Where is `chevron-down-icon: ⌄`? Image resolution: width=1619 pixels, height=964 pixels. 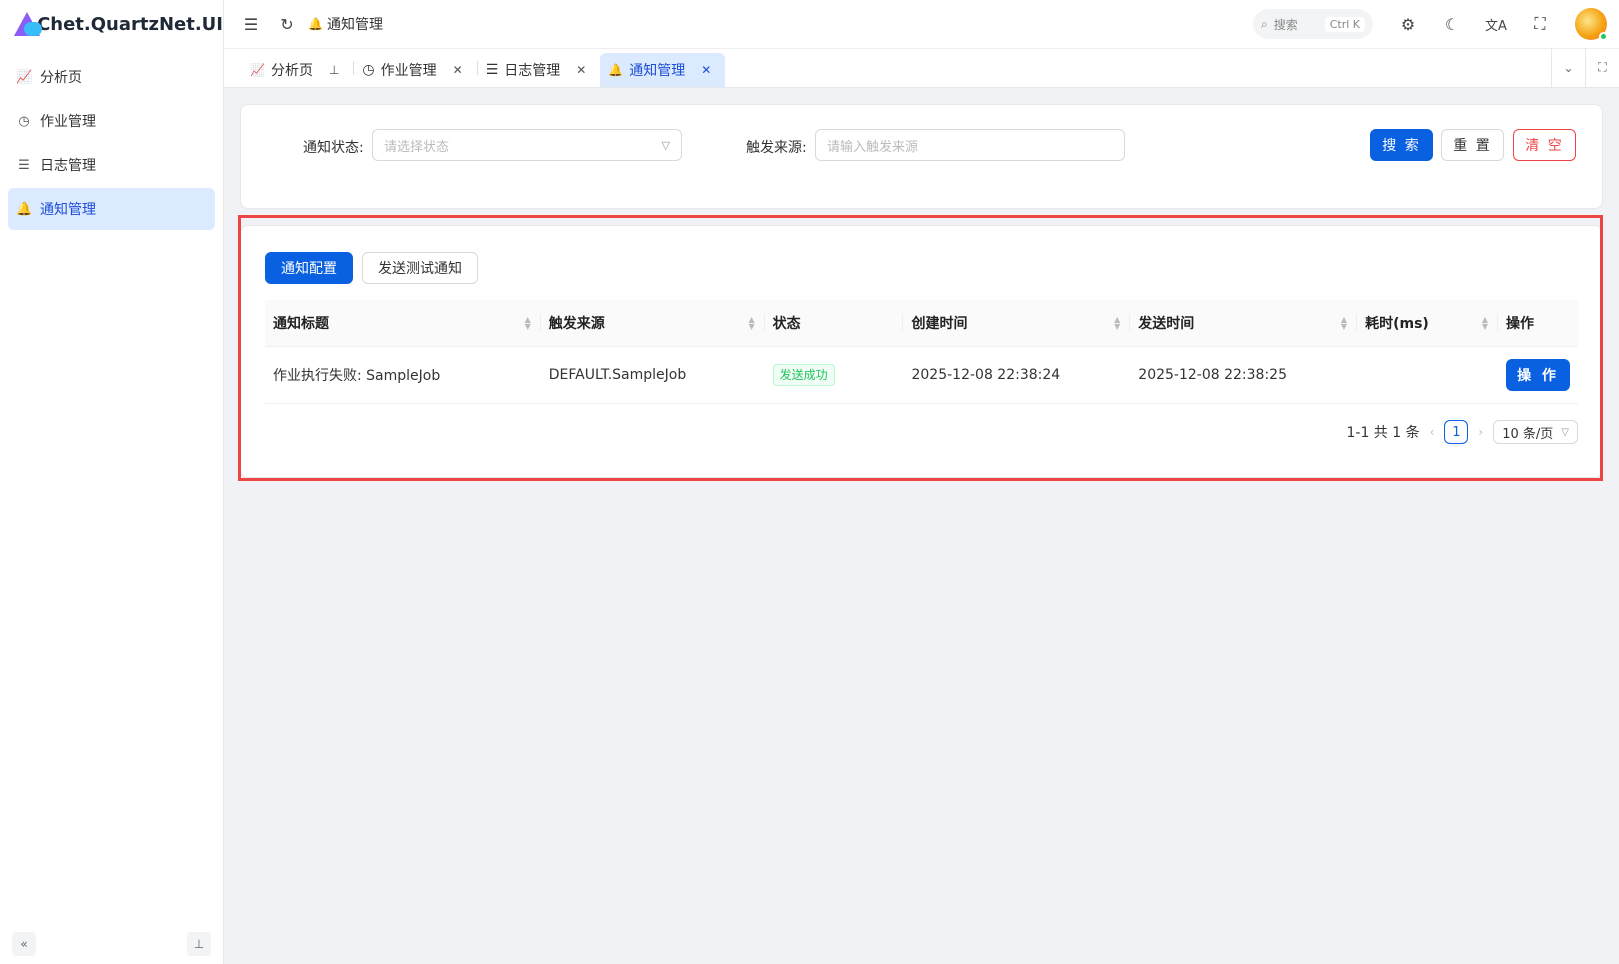
chevron-down-icon: ⌄ is located at coordinates (1568, 67).